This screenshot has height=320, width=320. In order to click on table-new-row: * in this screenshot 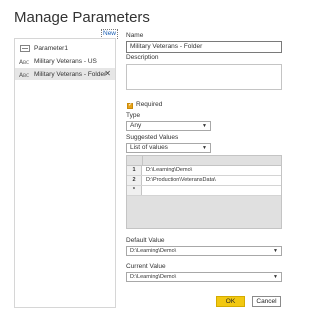, I will do `click(204, 191)`.